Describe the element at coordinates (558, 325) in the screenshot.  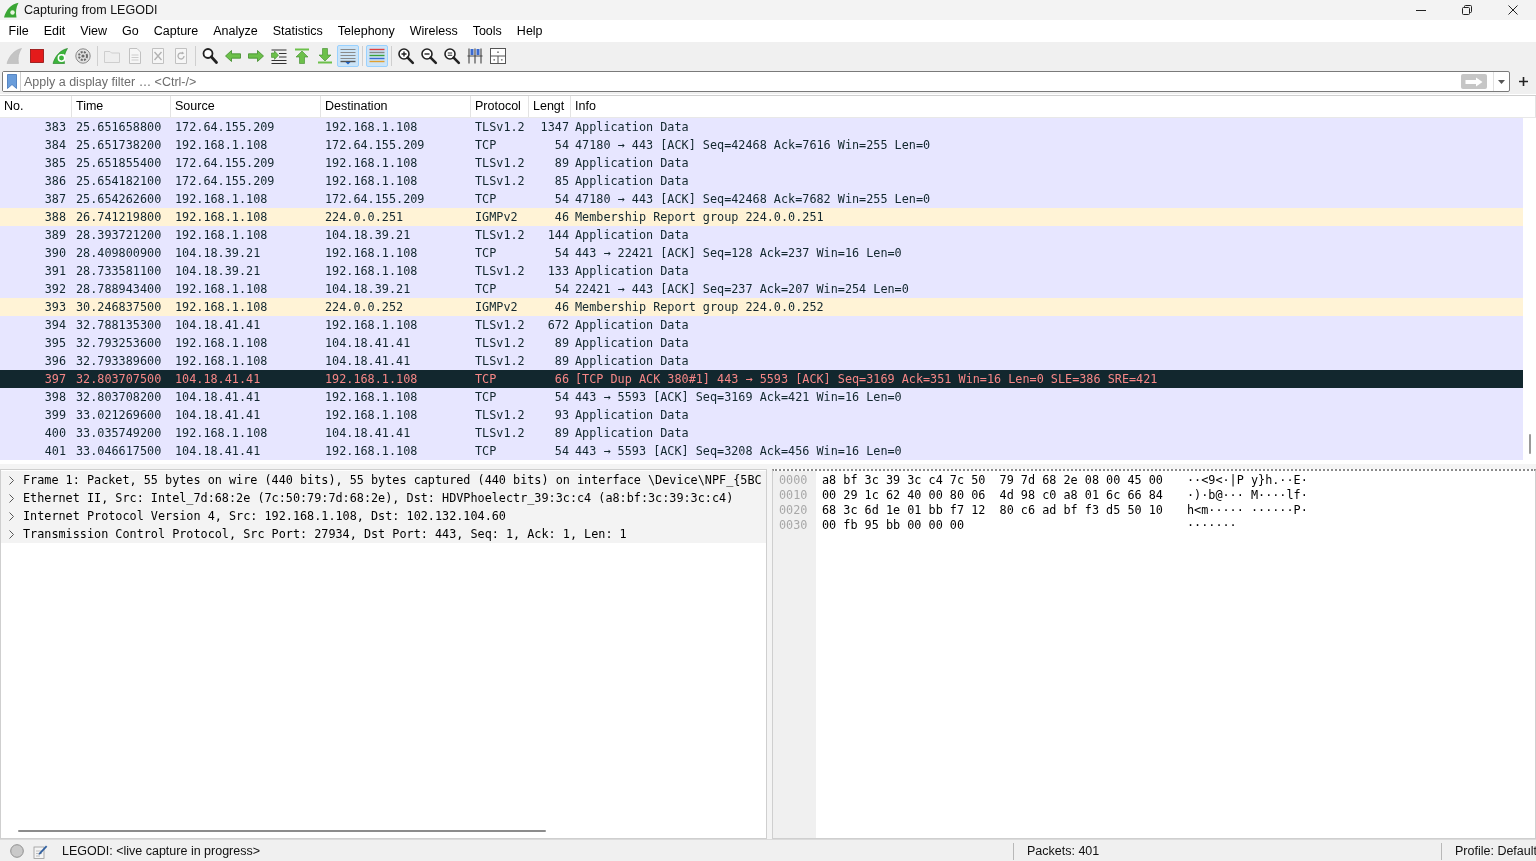
I see `packet-length: 672` at that location.